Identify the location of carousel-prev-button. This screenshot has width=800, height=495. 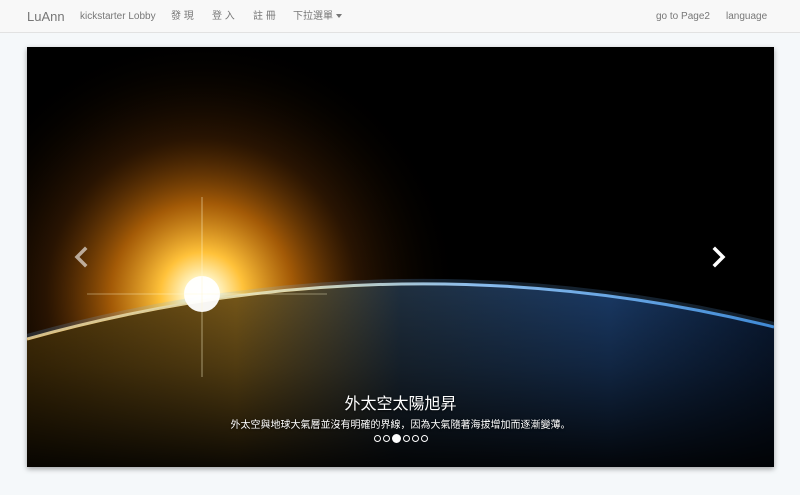
(82, 257).